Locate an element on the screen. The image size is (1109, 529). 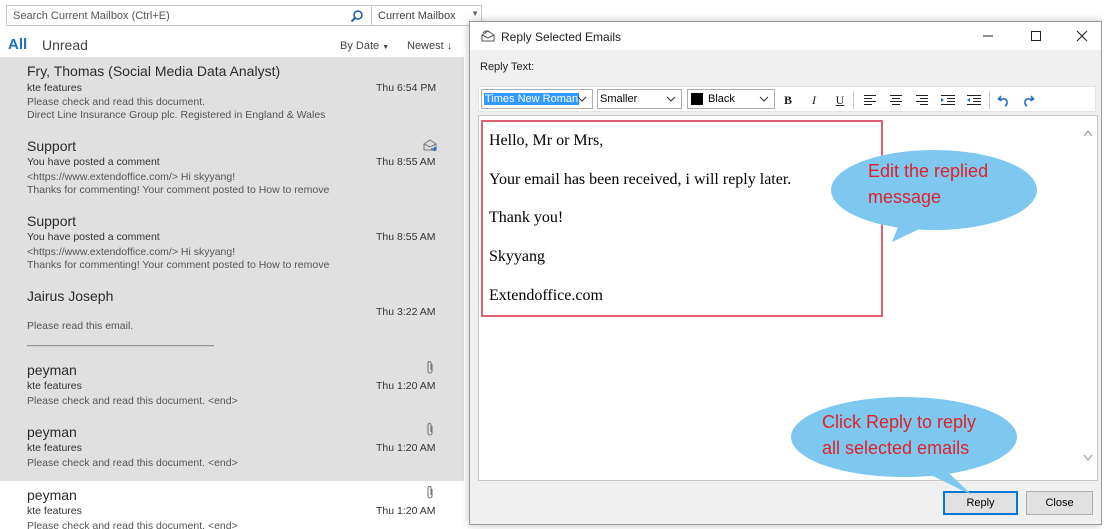
align-center-icon is located at coordinates (896, 100).